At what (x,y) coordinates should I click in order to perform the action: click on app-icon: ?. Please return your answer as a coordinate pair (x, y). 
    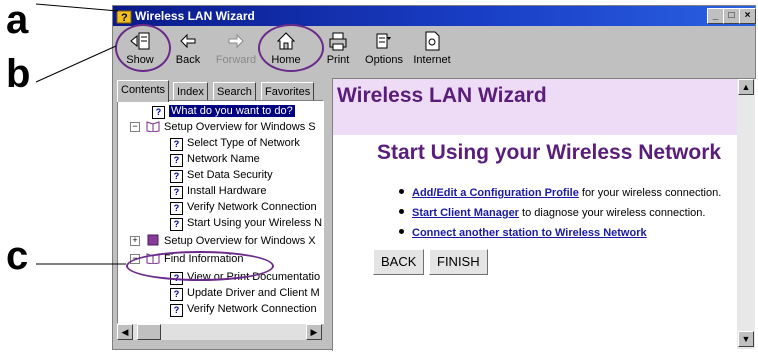
    Looking at the image, I should click on (124, 17).